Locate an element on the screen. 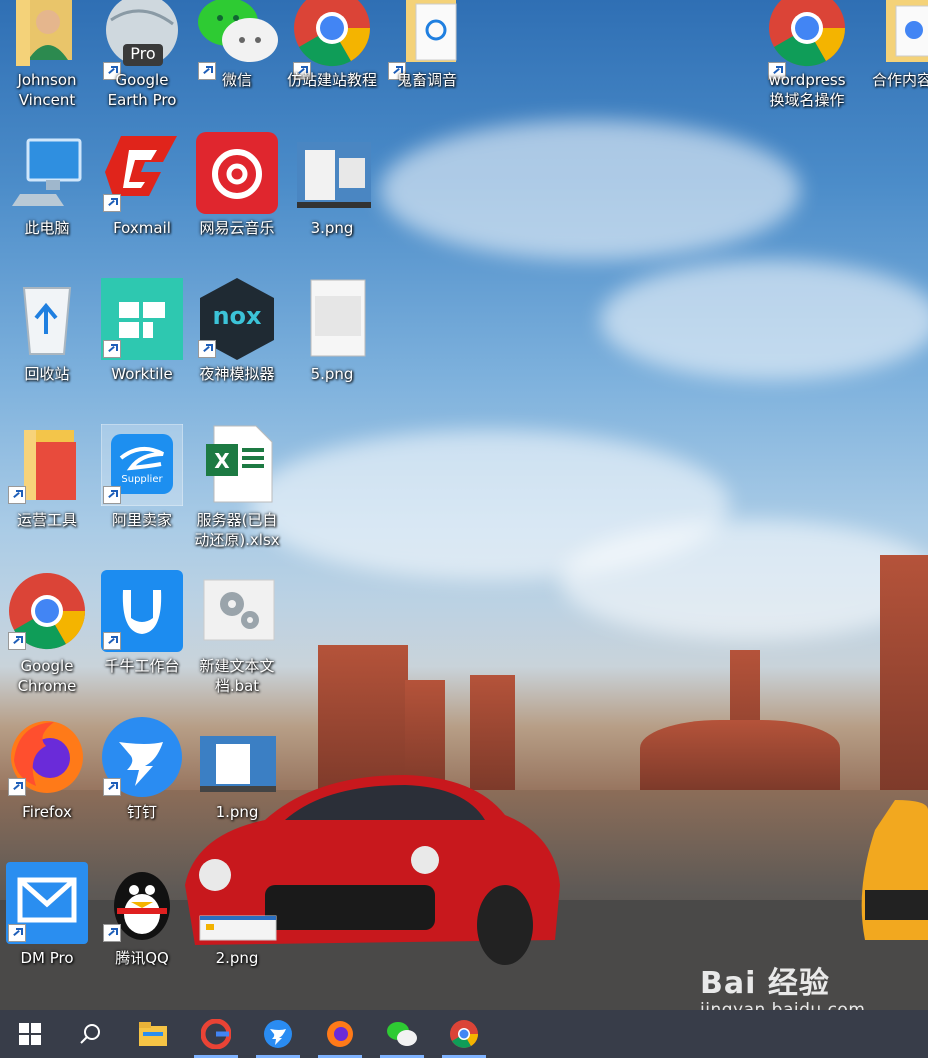 The height and width of the screenshot is (1058, 928). icon-label: 网易云音乐 is located at coordinates (237, 228).